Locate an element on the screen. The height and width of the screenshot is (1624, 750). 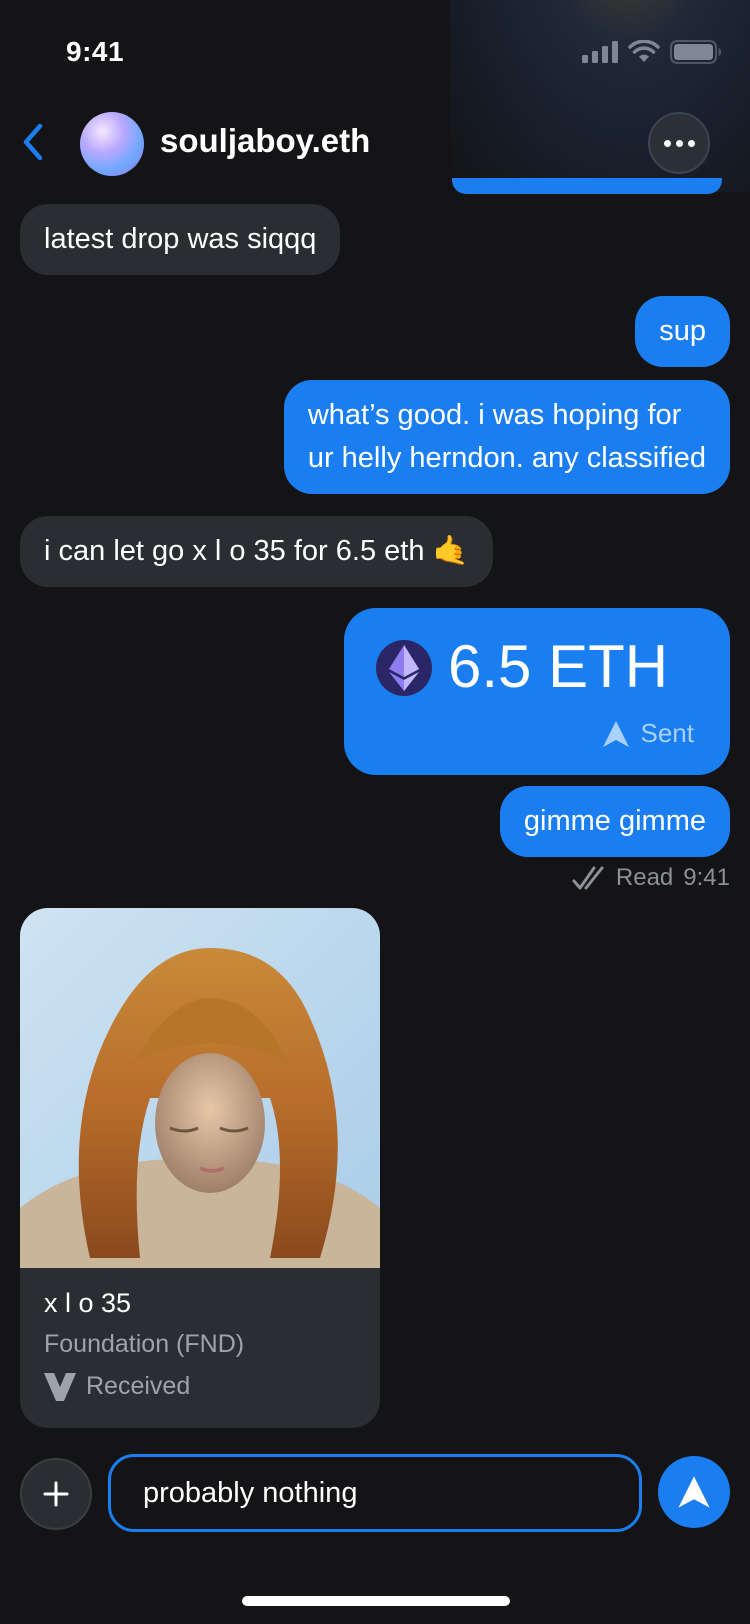
message-outgoing: gimme gimme is located at coordinates (614, 821).